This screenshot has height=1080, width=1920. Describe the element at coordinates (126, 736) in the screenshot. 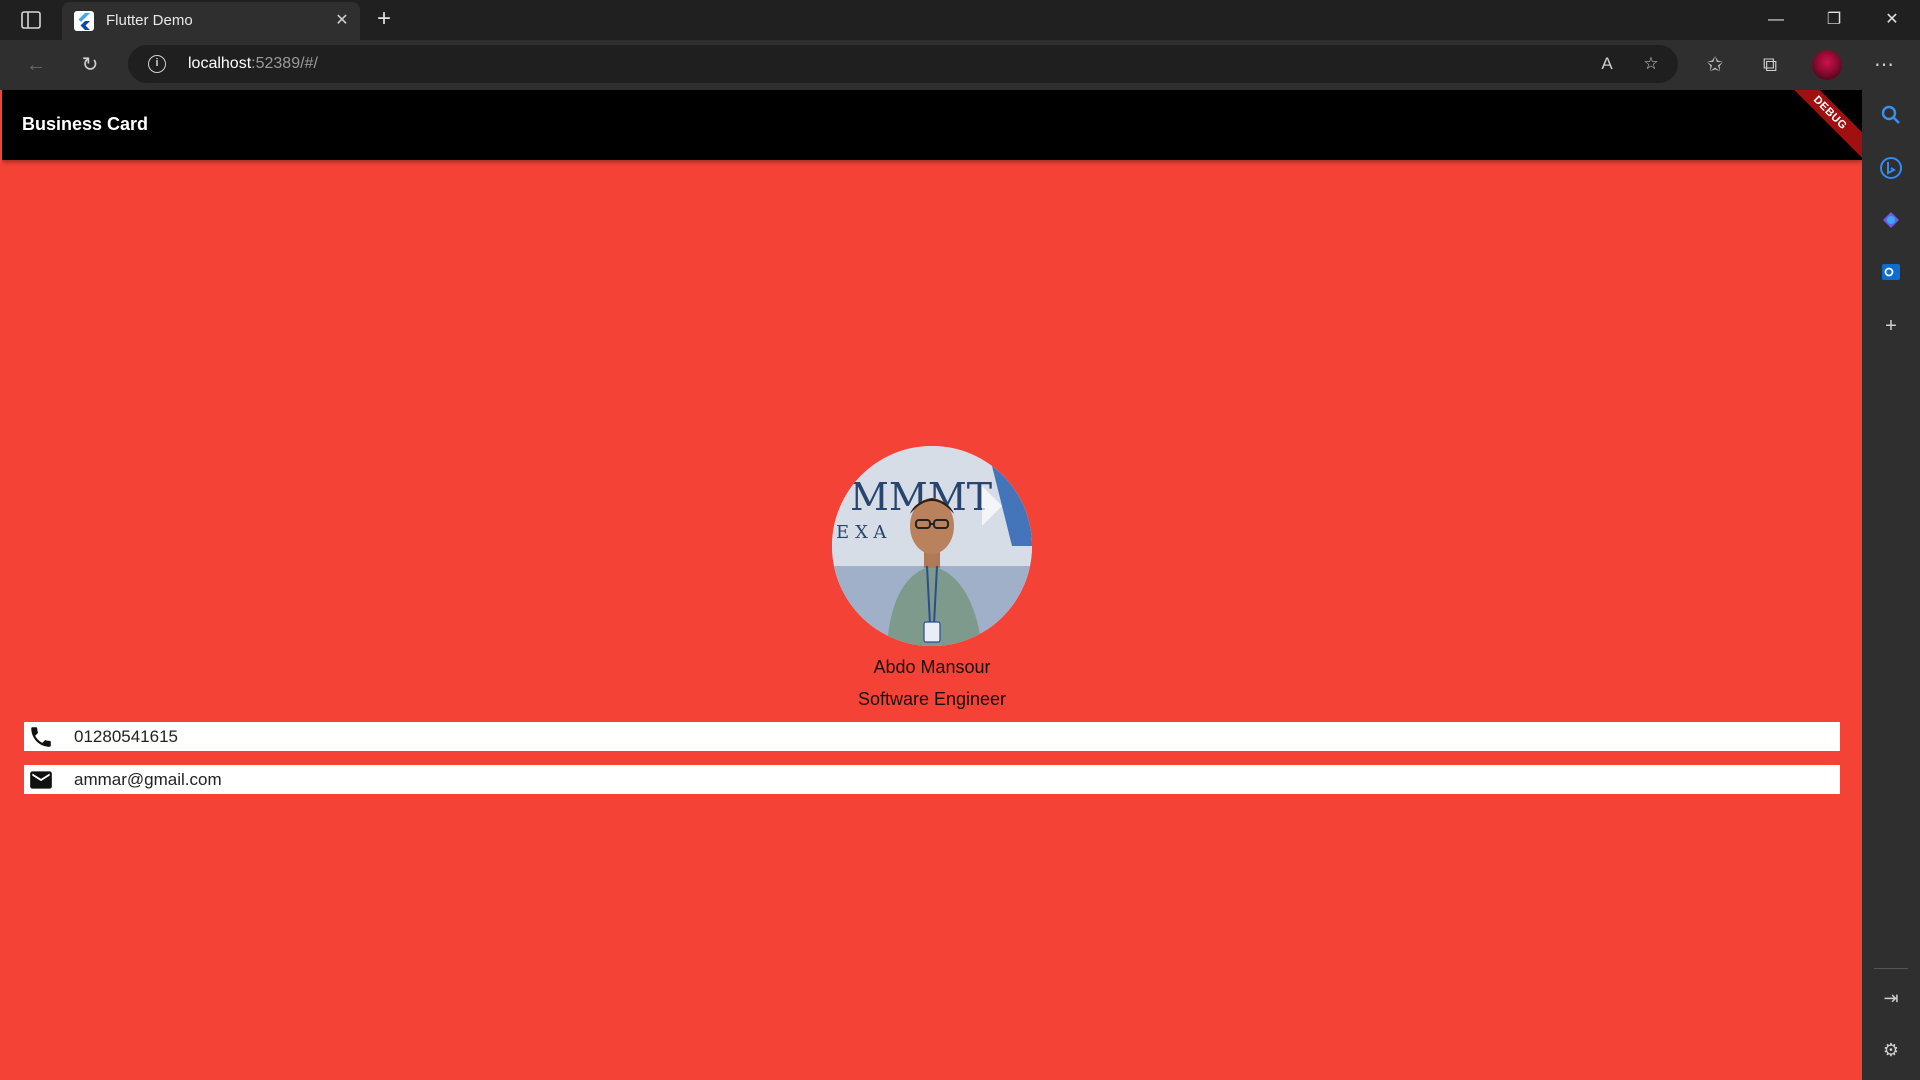

I see `phone-number: 01280541615` at that location.